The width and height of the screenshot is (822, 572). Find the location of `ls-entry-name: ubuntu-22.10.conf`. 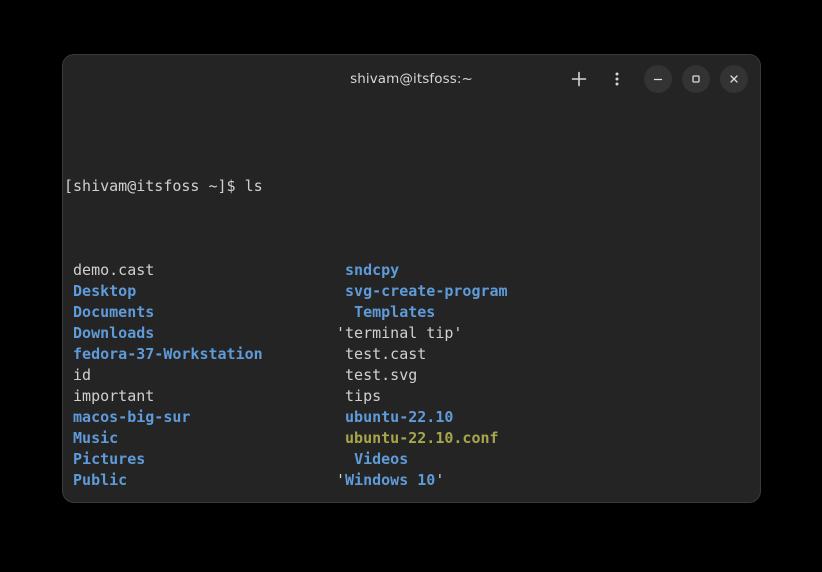

ls-entry-name: ubuntu-22.10.conf is located at coordinates (422, 438).